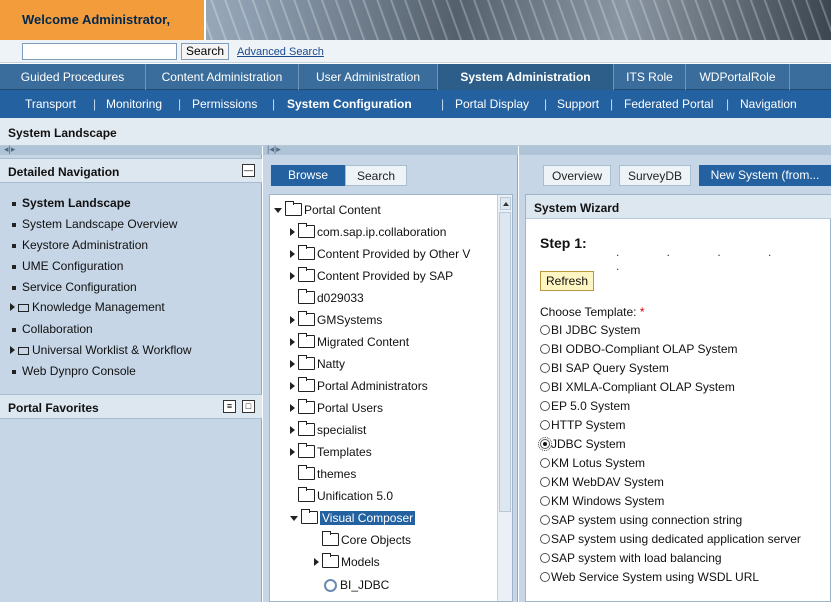  Describe the element at coordinates (368, 77) in the screenshot. I see `tab-user-administration: User Administration` at that location.